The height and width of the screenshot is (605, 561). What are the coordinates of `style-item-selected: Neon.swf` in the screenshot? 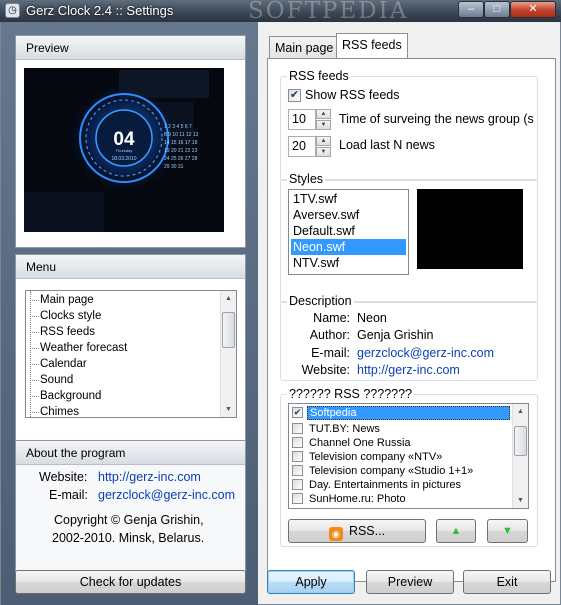 It's located at (348, 247).